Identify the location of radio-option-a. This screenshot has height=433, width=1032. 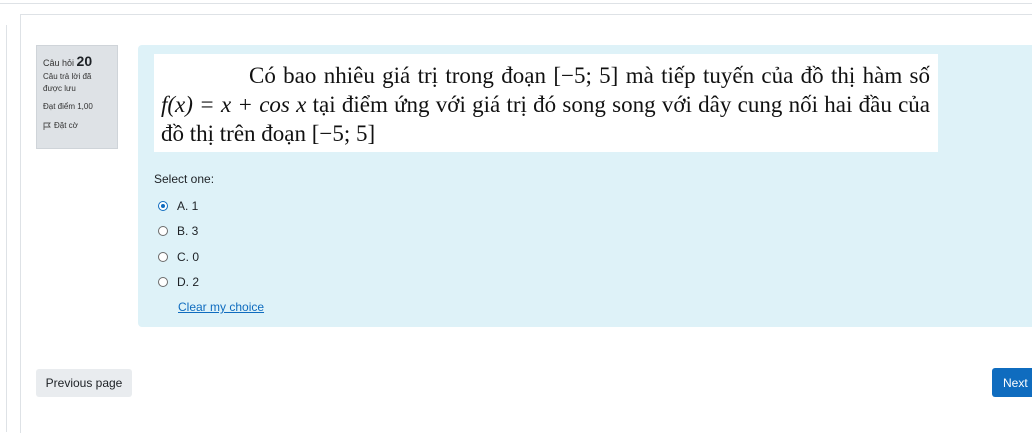
(163, 205).